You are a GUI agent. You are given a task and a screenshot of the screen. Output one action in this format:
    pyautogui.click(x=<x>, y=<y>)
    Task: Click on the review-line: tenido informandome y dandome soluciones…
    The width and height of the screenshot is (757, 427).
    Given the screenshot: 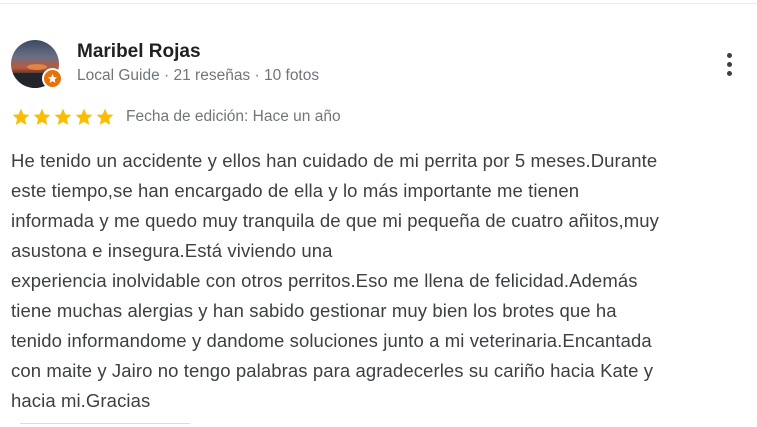 What is the action you would take?
    pyautogui.click(x=331, y=340)
    